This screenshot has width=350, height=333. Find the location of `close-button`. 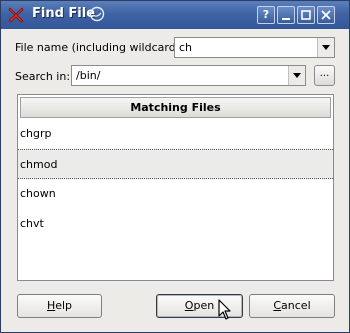

close-button is located at coordinates (326, 15).